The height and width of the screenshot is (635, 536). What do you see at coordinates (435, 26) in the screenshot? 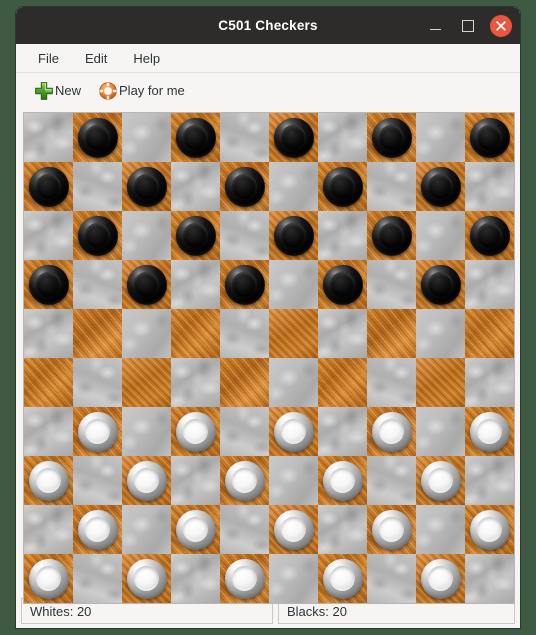
I see `minimize-button` at bounding box center [435, 26].